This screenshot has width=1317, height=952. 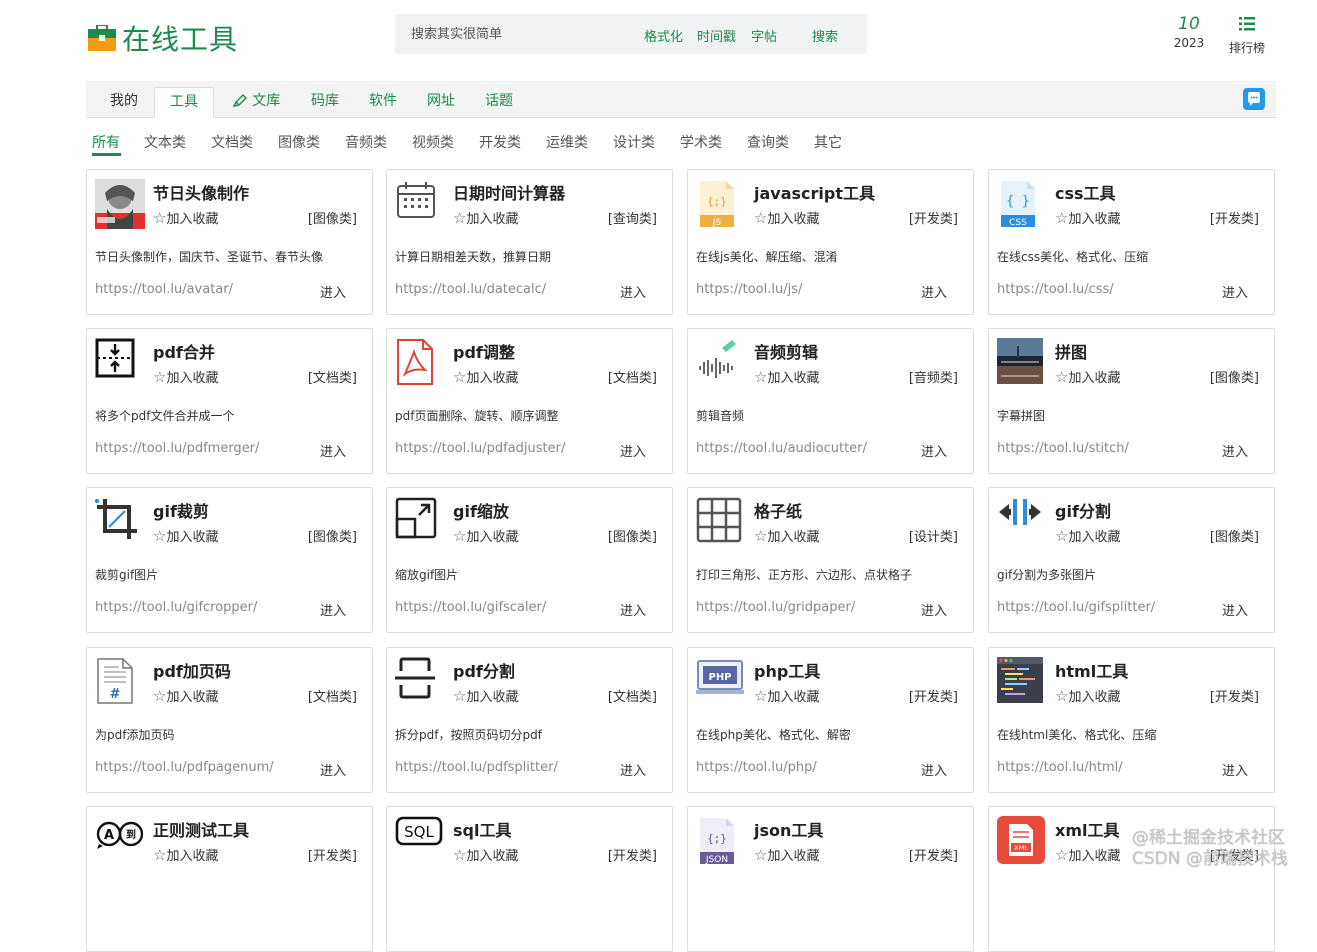 I want to click on tool-url: https://tool.lu/gifsplitter/, so click(x=1076, y=607).